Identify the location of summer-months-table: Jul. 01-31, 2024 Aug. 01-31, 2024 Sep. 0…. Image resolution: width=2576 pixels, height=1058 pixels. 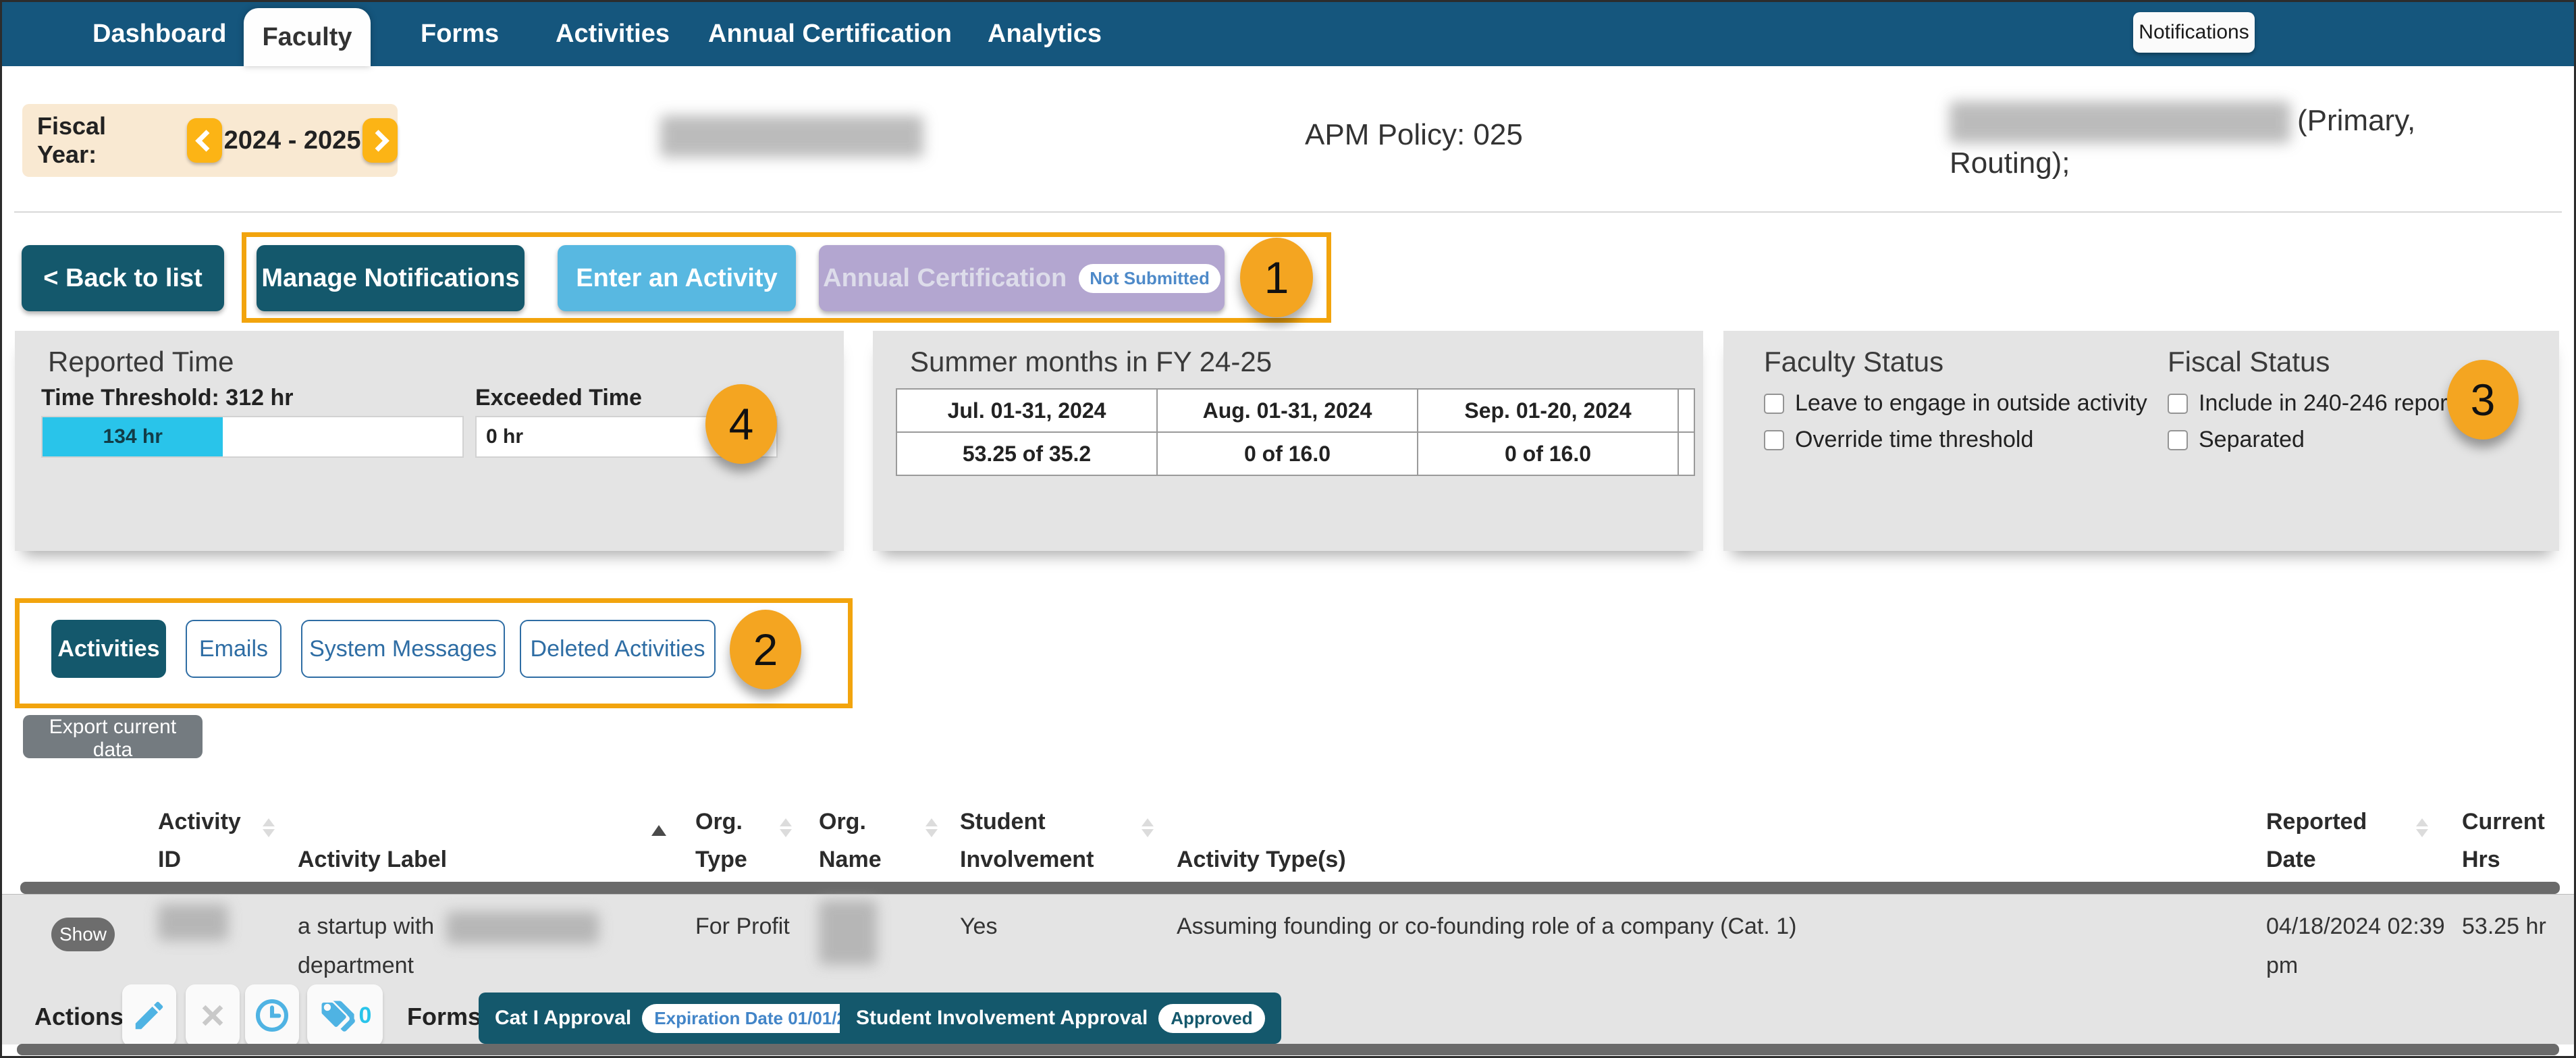
(1295, 432).